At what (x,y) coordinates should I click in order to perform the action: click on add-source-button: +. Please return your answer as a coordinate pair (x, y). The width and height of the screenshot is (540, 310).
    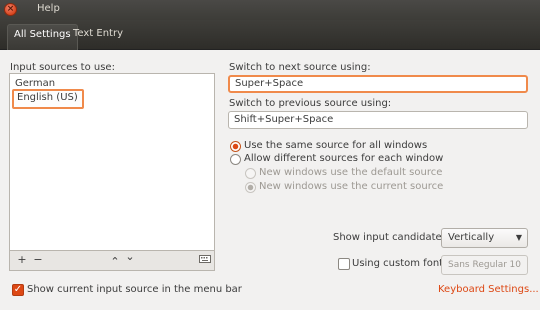
    Looking at the image, I should click on (22, 260).